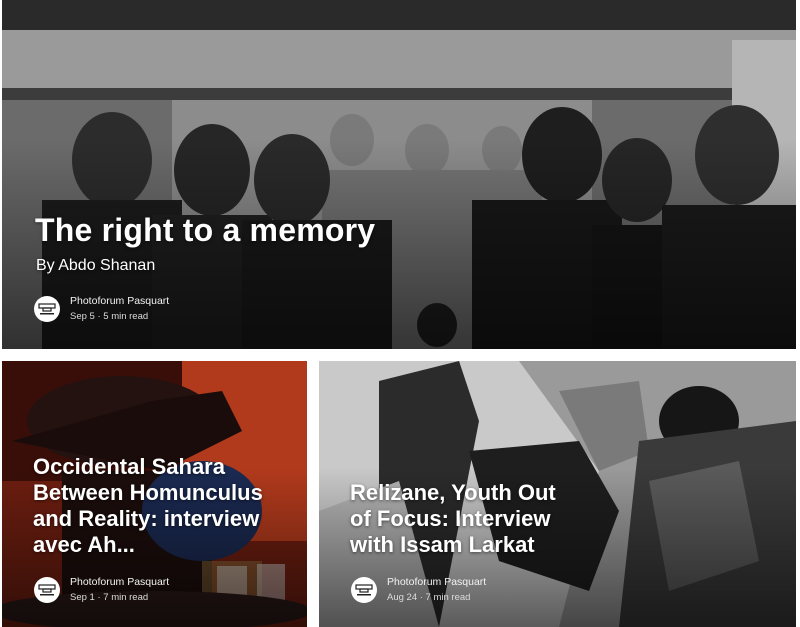  I want to click on date-read-time: Aug 24 · 7 min read, so click(429, 597).